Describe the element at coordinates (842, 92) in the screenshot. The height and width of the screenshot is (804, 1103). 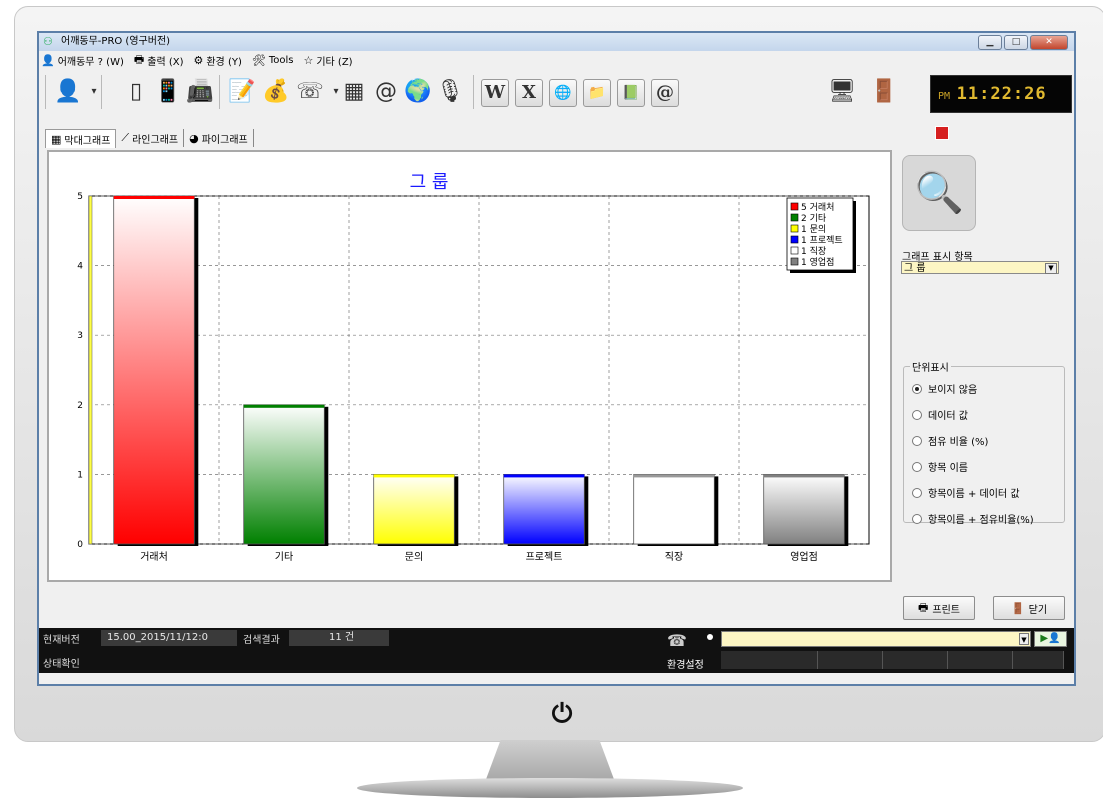
I see `monitor-icon: 🖥` at that location.